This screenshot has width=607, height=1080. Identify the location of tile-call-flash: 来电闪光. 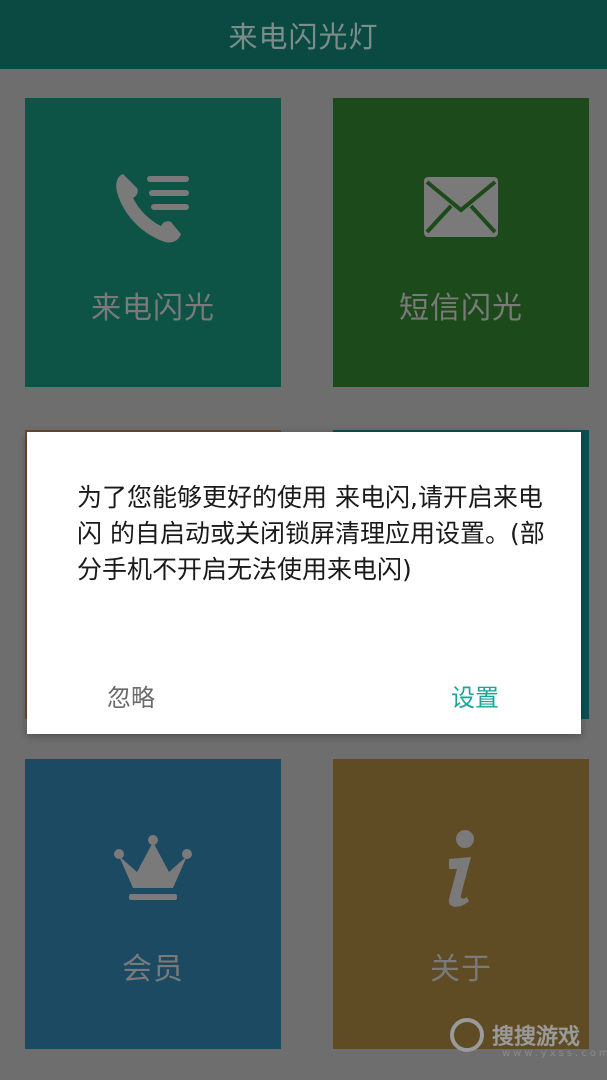
(153, 242).